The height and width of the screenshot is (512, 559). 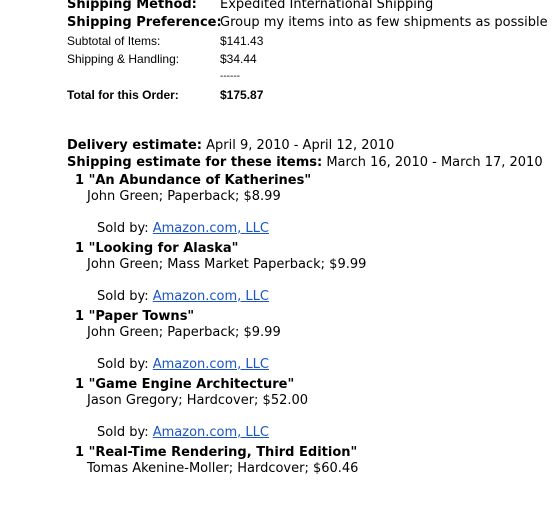 I want to click on delivery-estimate-label: Delivery estimate:, so click(x=134, y=145).